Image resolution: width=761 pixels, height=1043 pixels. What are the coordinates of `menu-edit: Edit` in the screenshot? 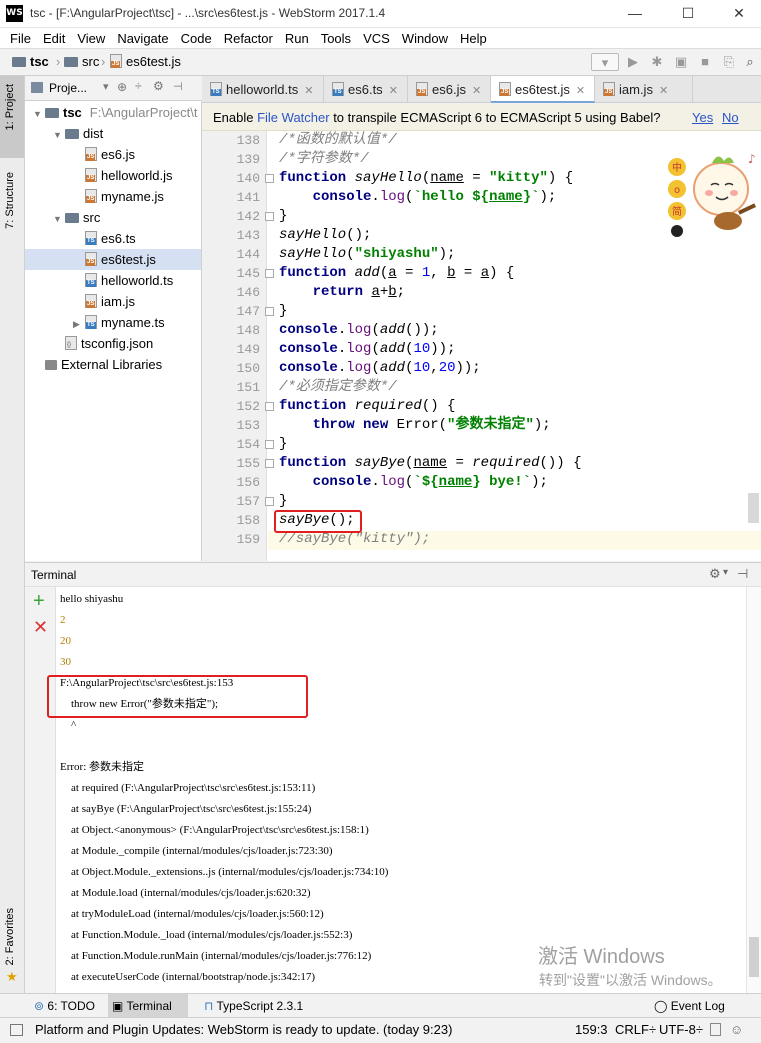 It's located at (54, 38).